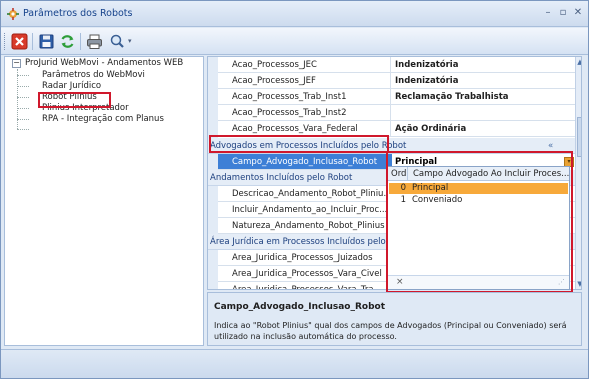  Describe the element at coordinates (117, 41) in the screenshot. I see `search-icon` at that location.